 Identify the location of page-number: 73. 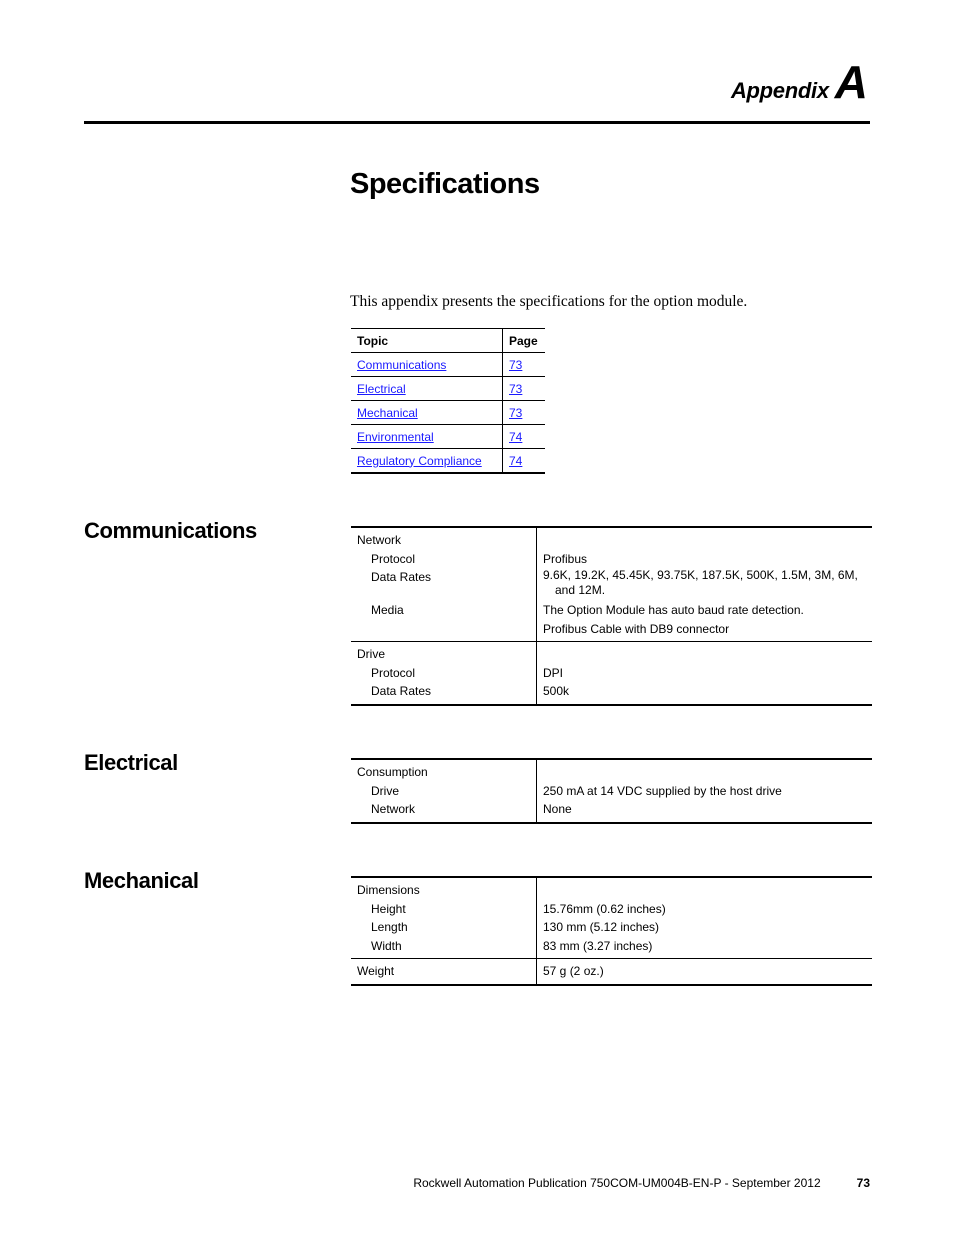
(863, 1183).